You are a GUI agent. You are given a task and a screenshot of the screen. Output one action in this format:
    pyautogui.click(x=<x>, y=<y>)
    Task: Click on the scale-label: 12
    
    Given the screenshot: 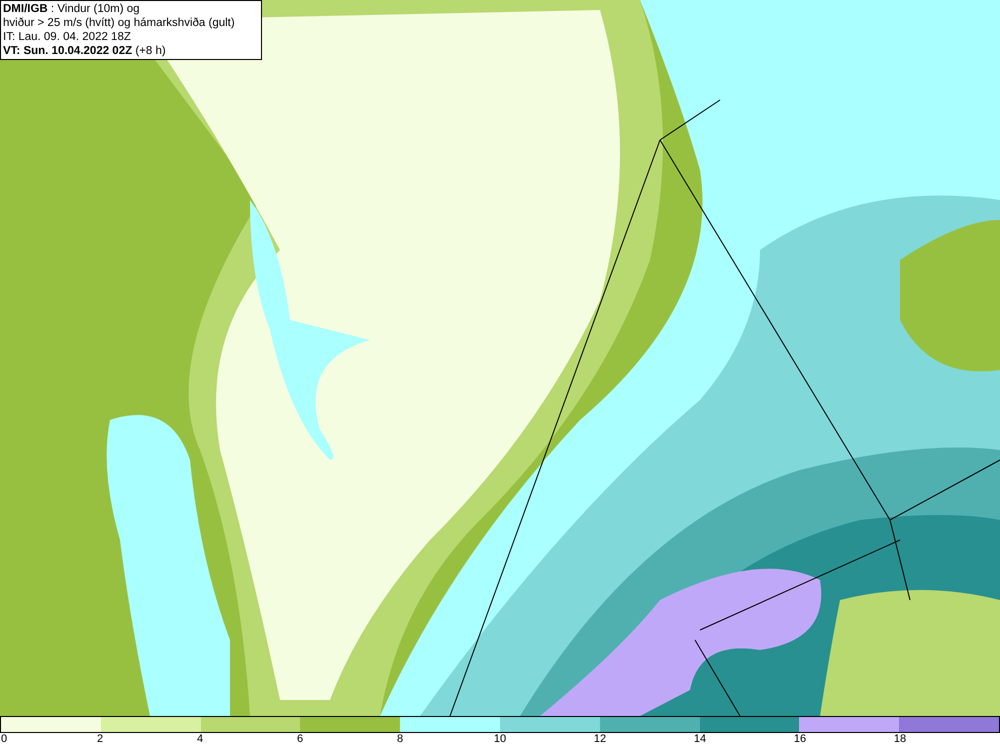 What is the action you would take?
    pyautogui.click(x=600, y=739)
    